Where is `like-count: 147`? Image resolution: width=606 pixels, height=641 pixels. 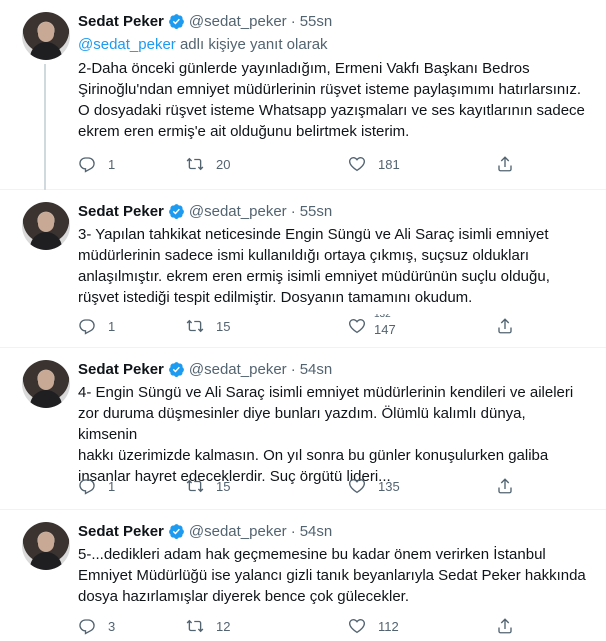 like-count: 147 is located at coordinates (385, 329).